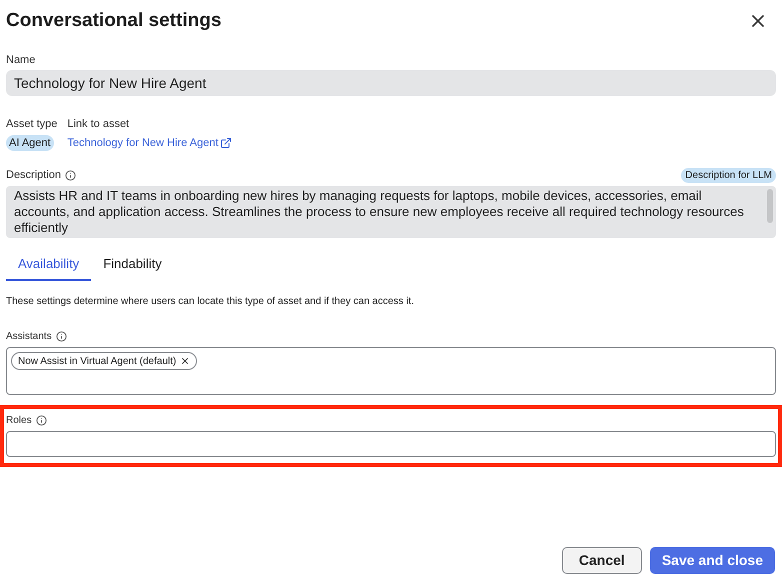 The image size is (782, 577). I want to click on roles-field, so click(391, 444).